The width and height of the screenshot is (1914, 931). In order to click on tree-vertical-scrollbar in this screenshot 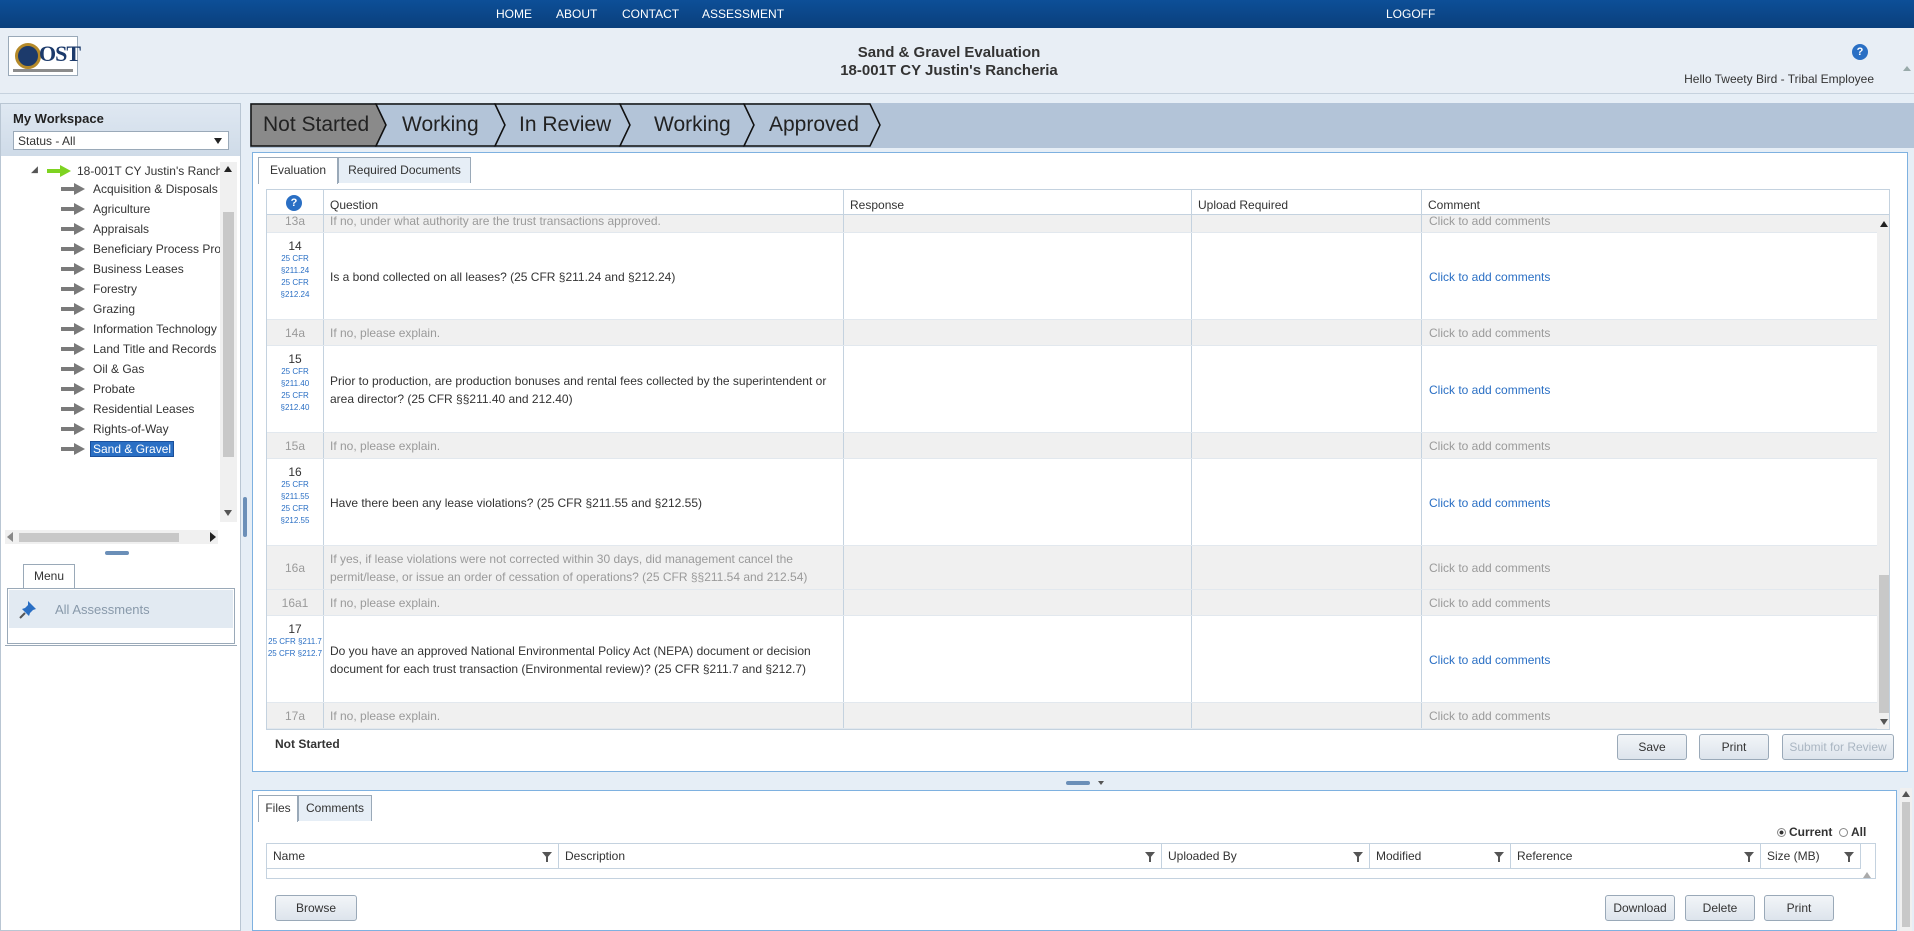, I will do `click(228, 342)`.